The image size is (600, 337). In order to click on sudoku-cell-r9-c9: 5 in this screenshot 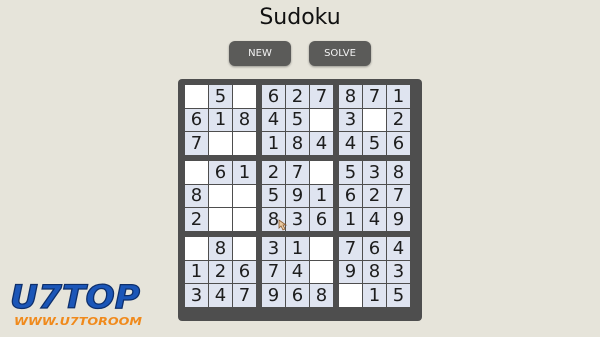, I will do `click(398, 295)`.